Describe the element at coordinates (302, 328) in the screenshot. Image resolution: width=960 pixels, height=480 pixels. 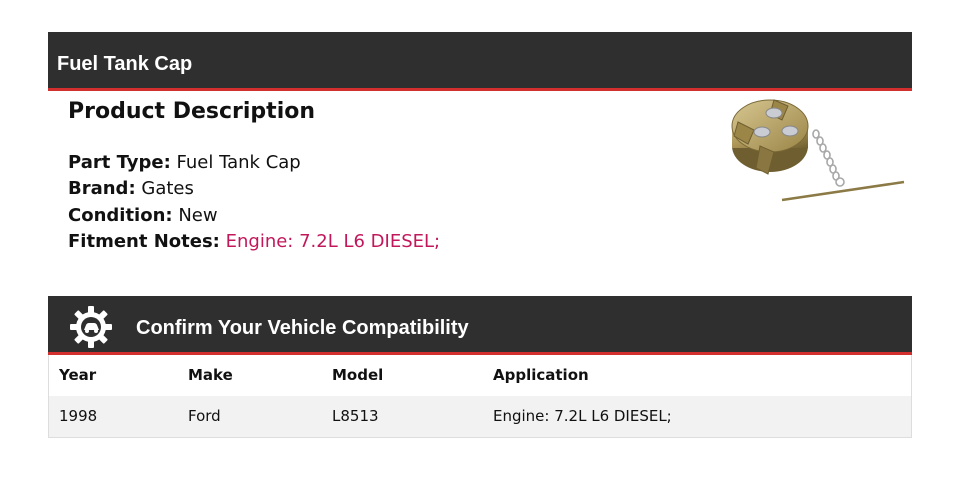
I see `compatibility-title: Confirm Your Vehicle Compatibility` at that location.